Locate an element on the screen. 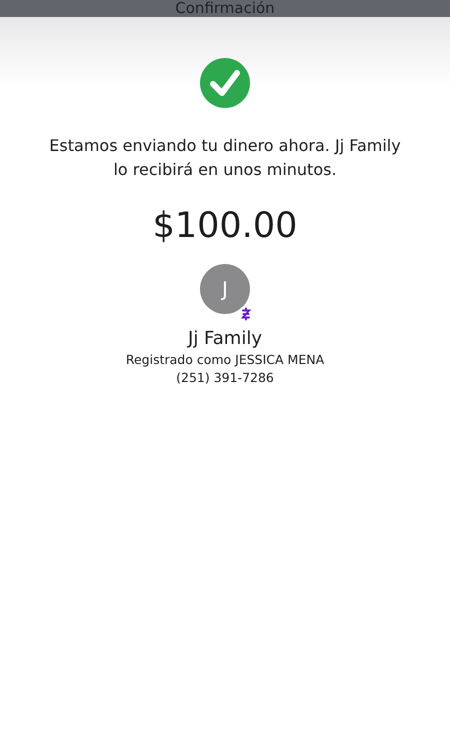  screen-title: Confirmación is located at coordinates (225, 8).